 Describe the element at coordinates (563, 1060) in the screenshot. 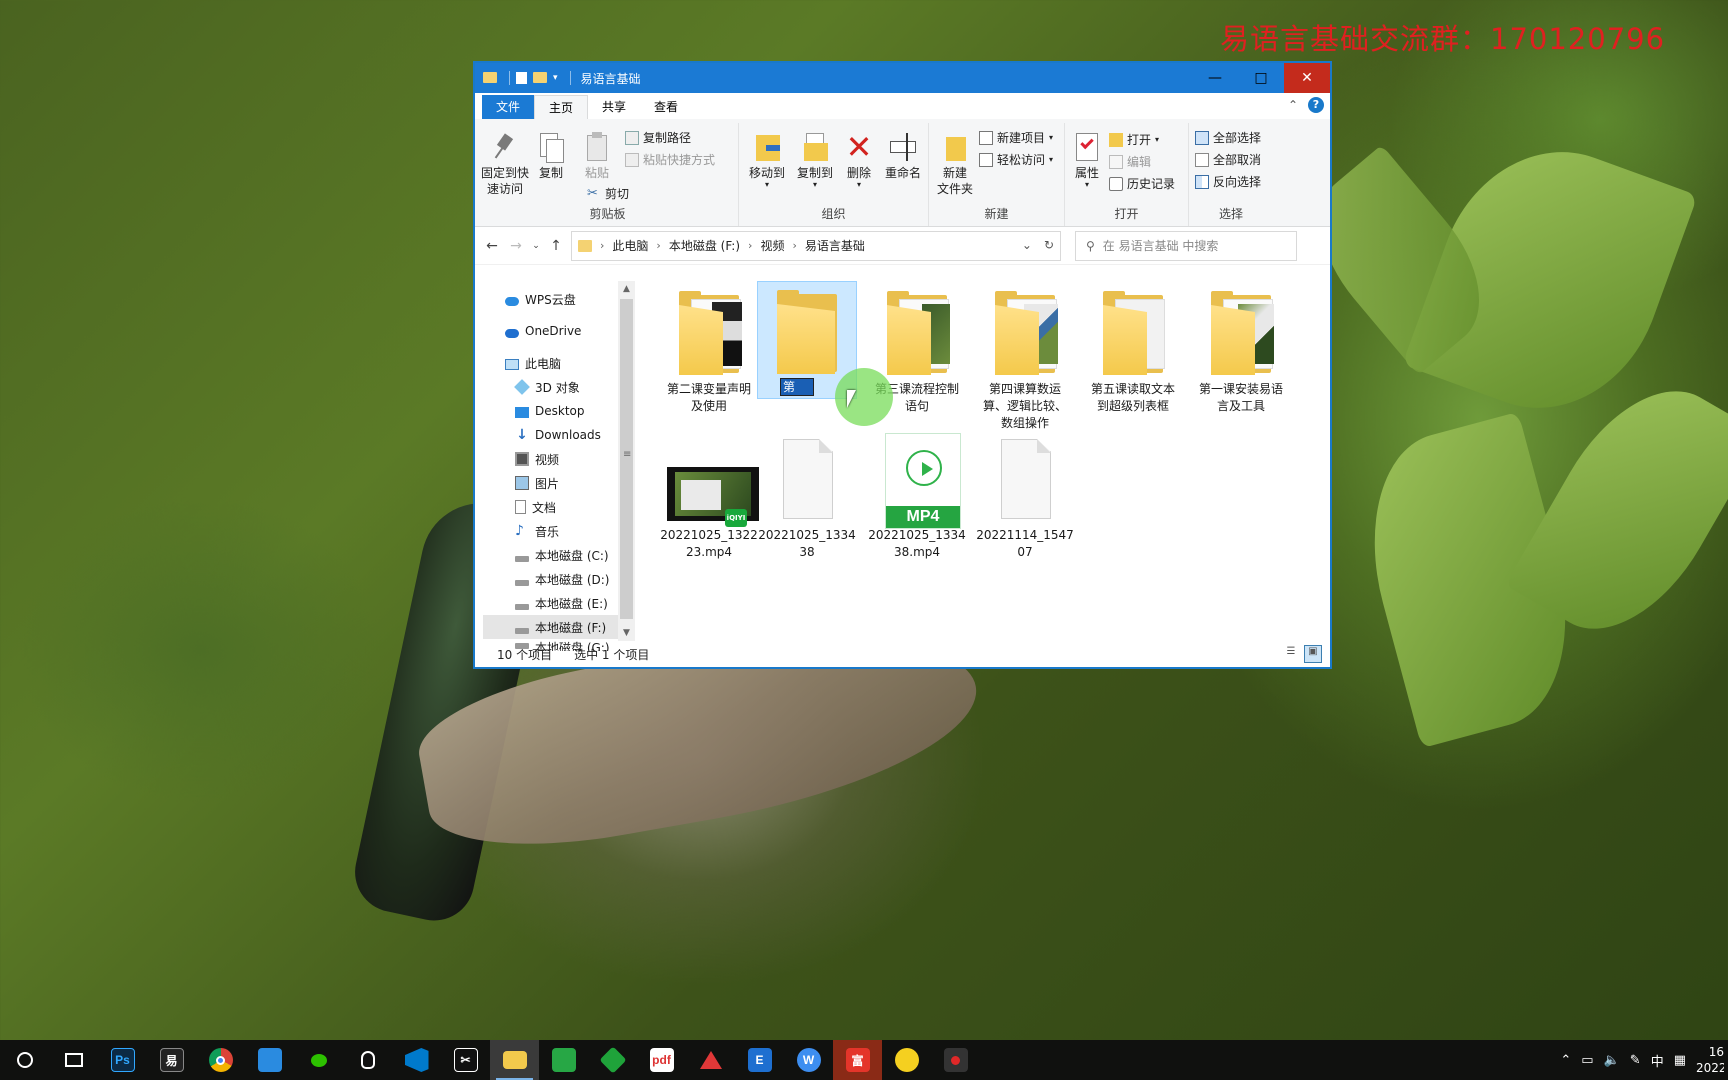

I see `taskbar-green-app` at that location.